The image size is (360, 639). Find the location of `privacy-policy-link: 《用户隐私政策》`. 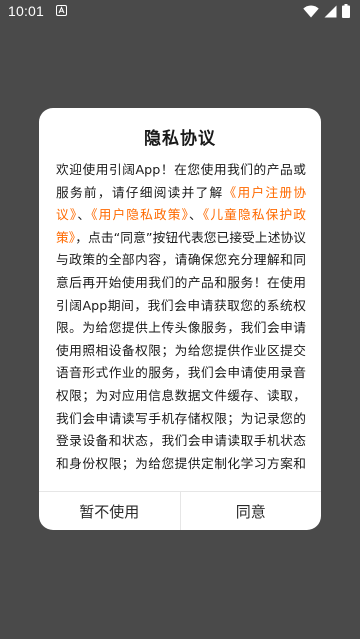

privacy-policy-link: 《用户隐私政策》 is located at coordinates (140, 214).